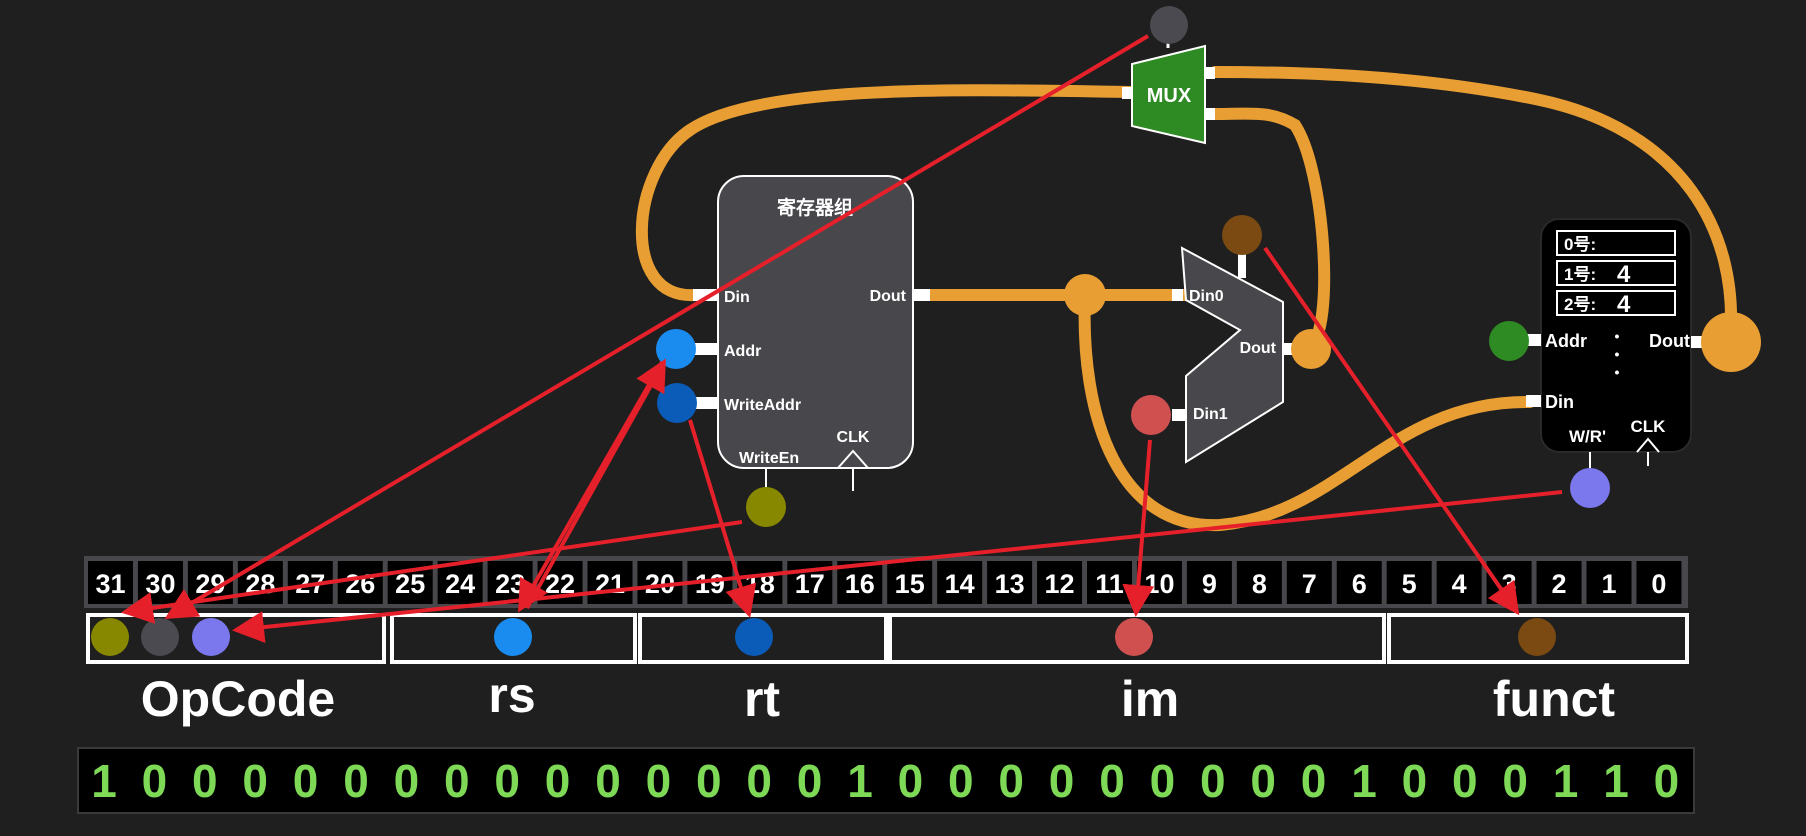 This screenshot has height=836, width=1806. What do you see at coordinates (1234, 355) in the screenshot?
I see `middle-mux: Din0 Din1 Dout` at bounding box center [1234, 355].